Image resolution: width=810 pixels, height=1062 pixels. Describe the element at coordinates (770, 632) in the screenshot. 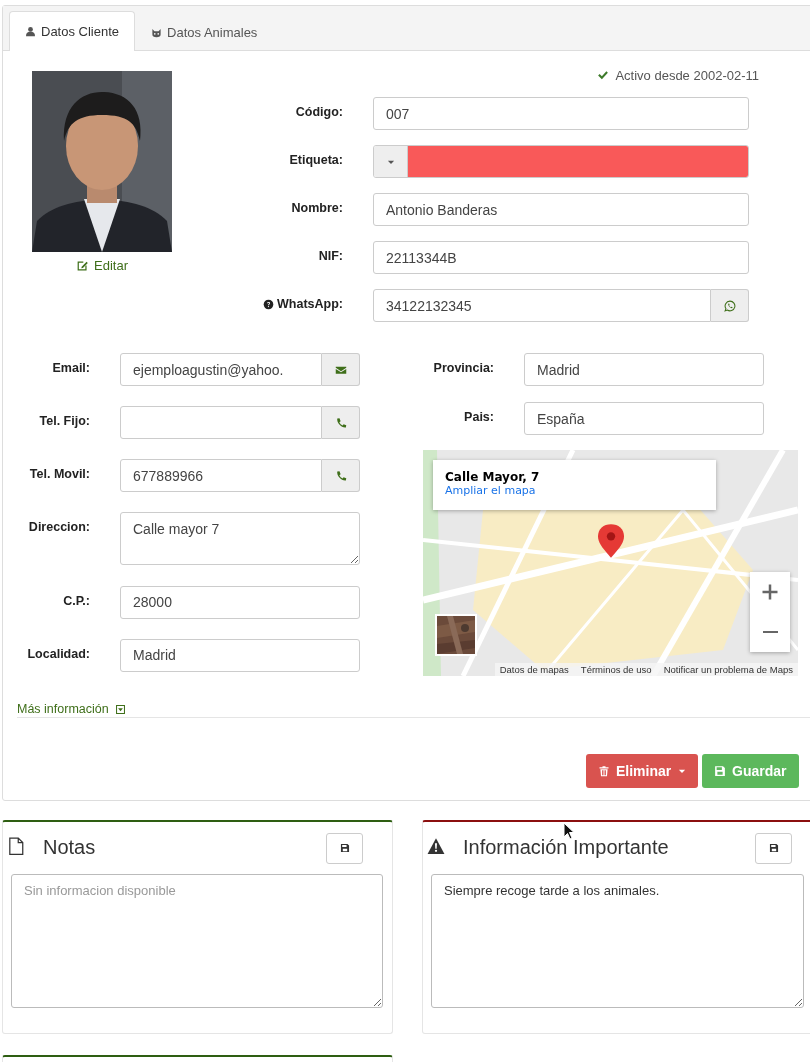

I see `minus-icon` at that location.